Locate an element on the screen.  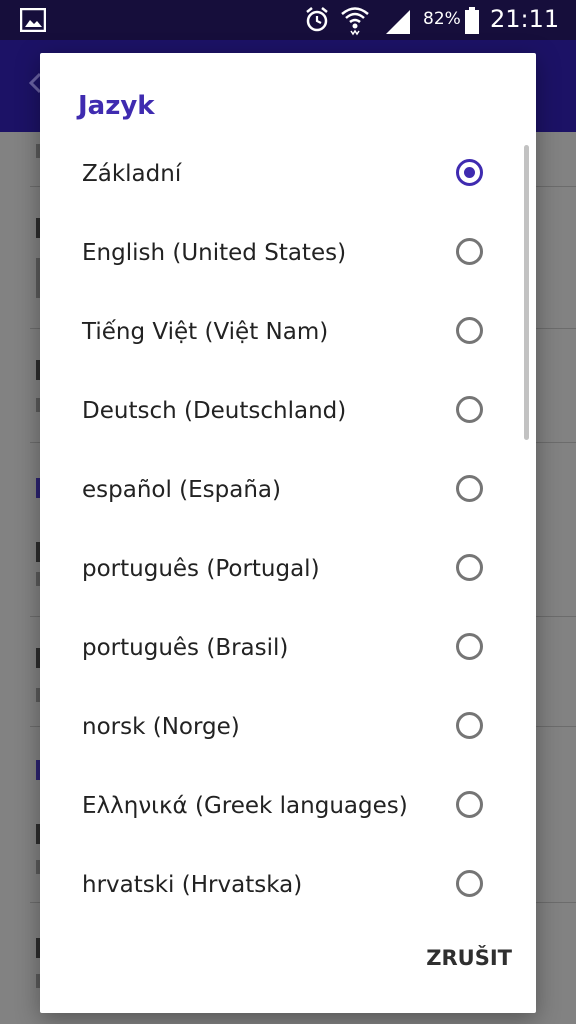
language-option: English (United States) is located at coordinates (288, 253).